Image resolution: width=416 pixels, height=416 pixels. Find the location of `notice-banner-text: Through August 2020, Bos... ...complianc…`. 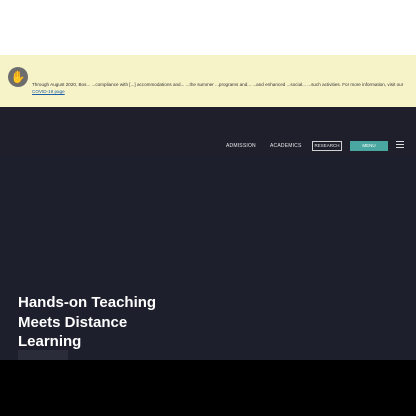

notice-banner-text: Through August 2020, Bos... ...complianc… is located at coordinates (220, 88).